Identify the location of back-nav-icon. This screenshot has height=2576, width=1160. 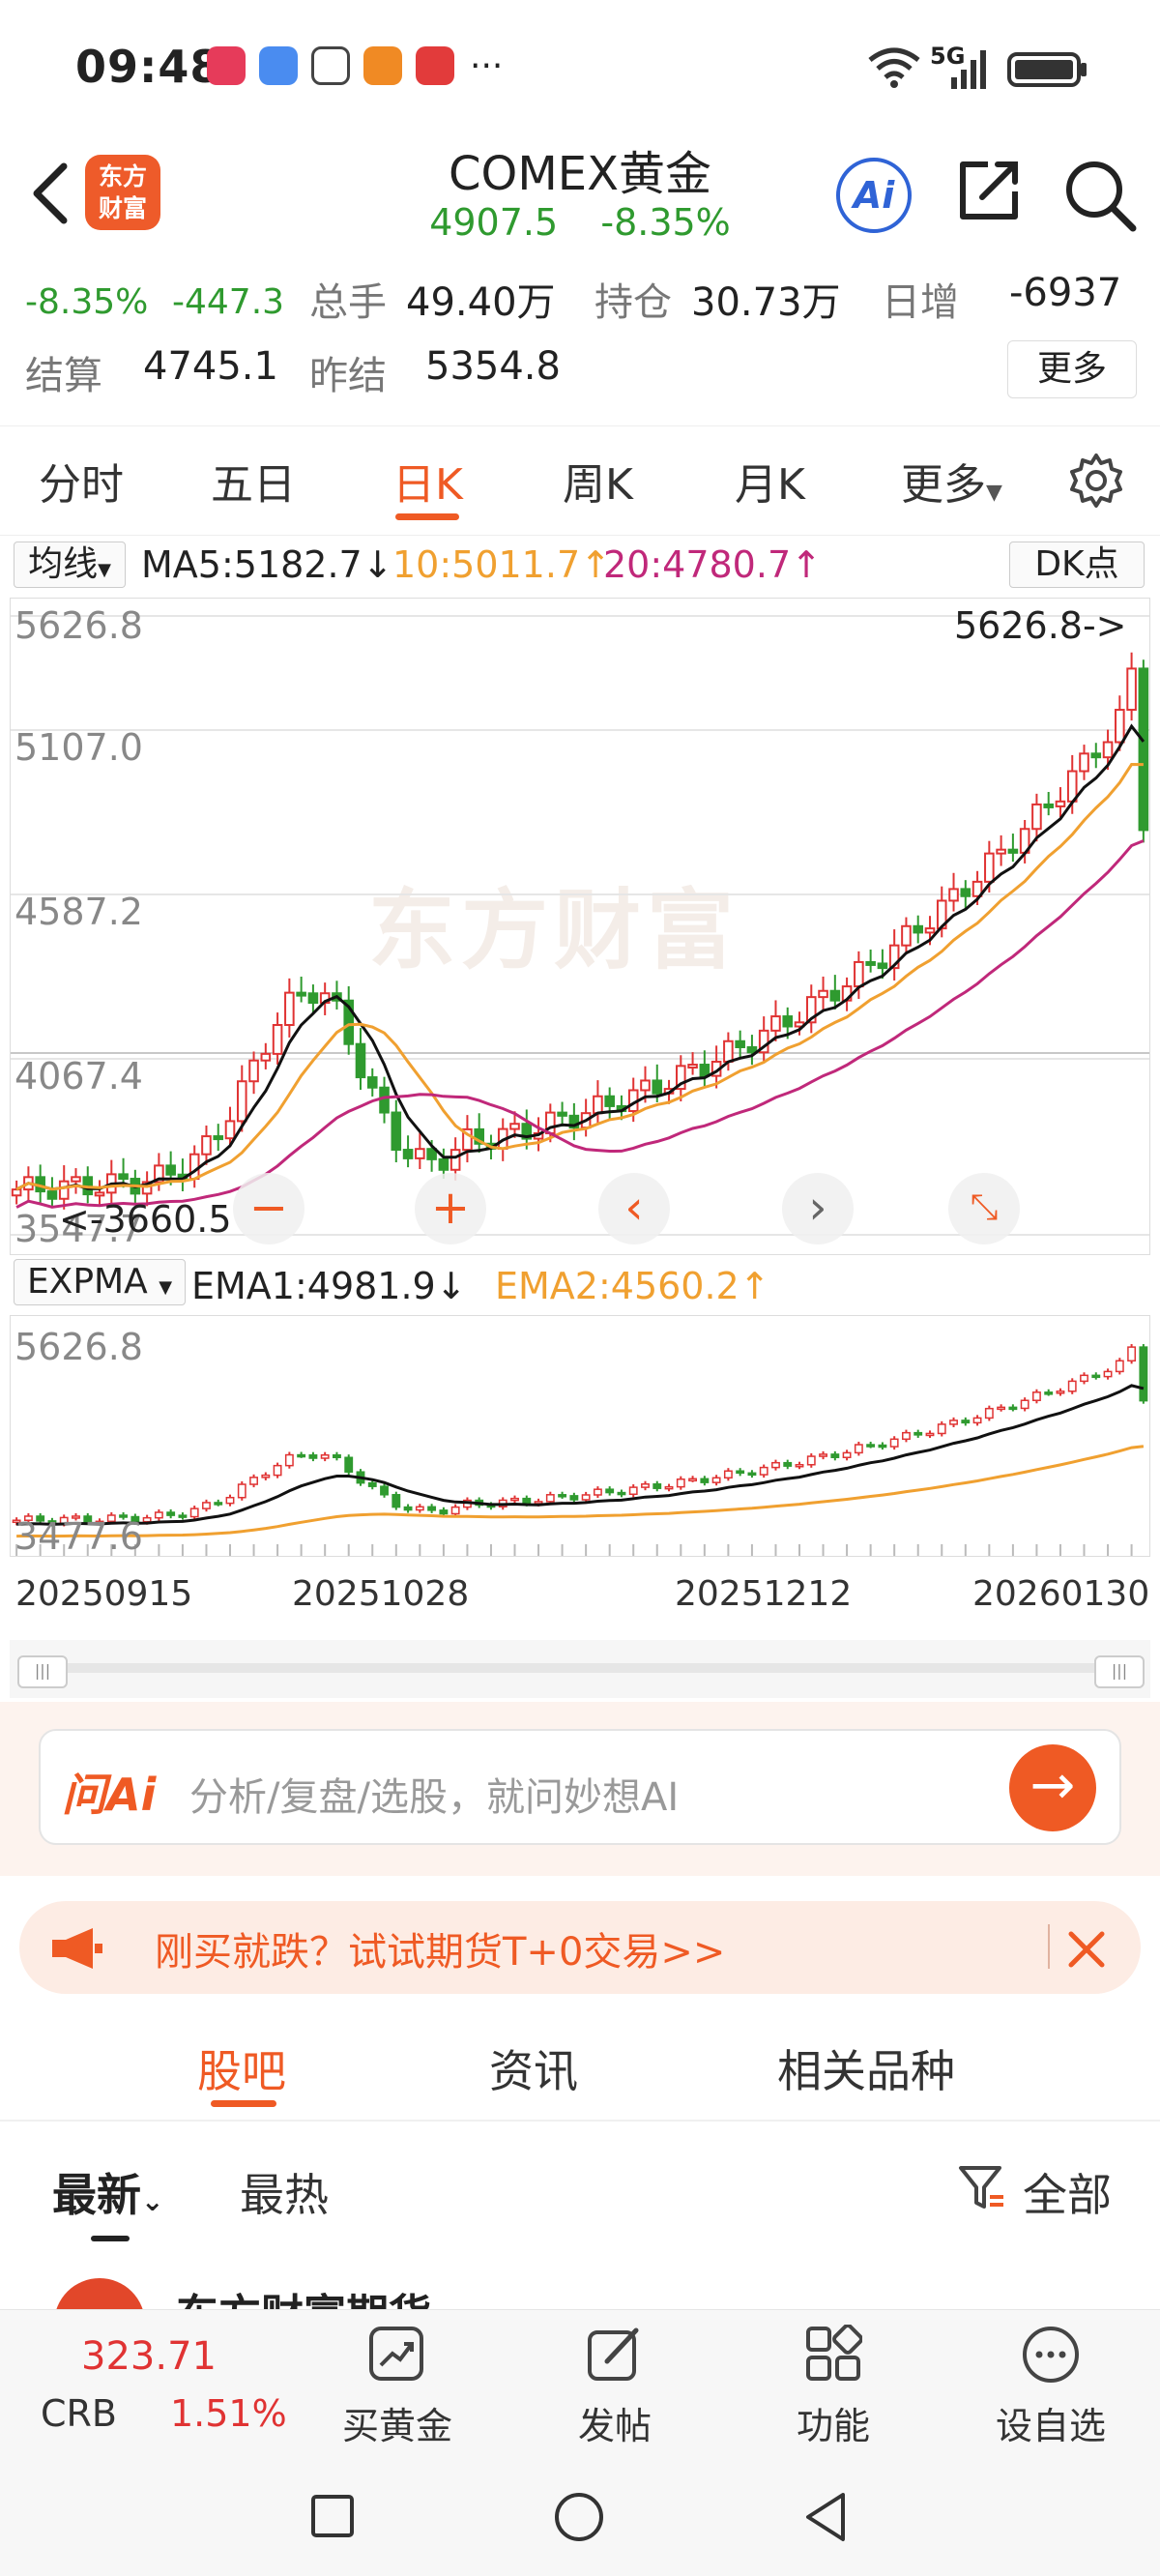
(826, 2517).